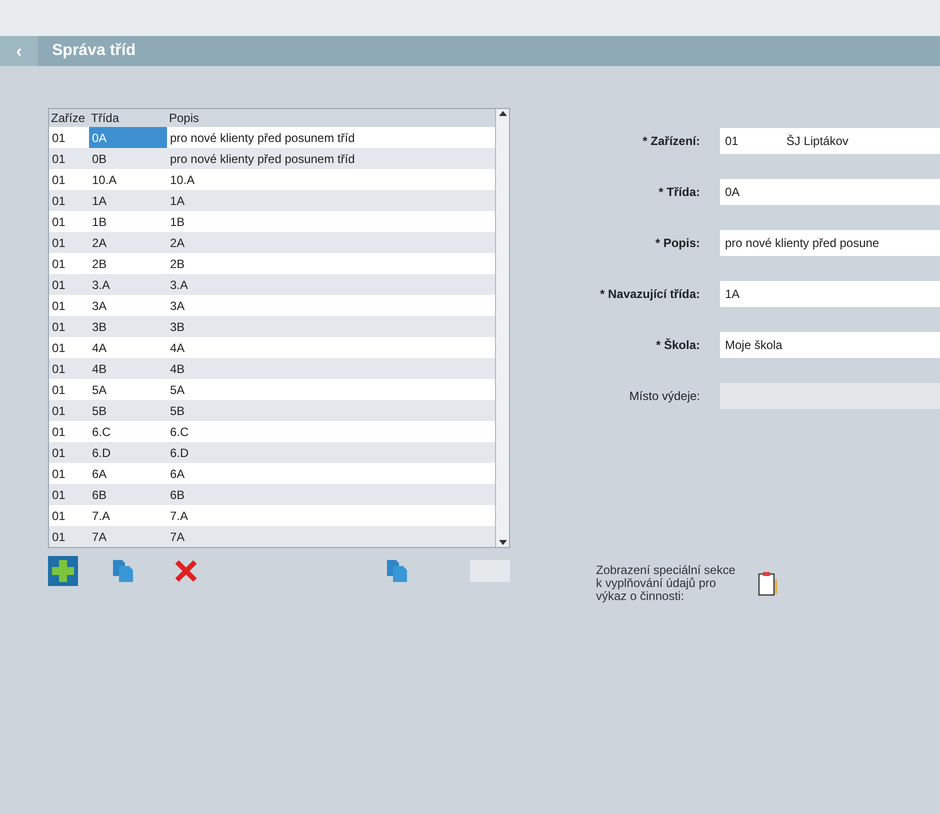  I want to click on column-header: Zaříze, so click(69, 118).